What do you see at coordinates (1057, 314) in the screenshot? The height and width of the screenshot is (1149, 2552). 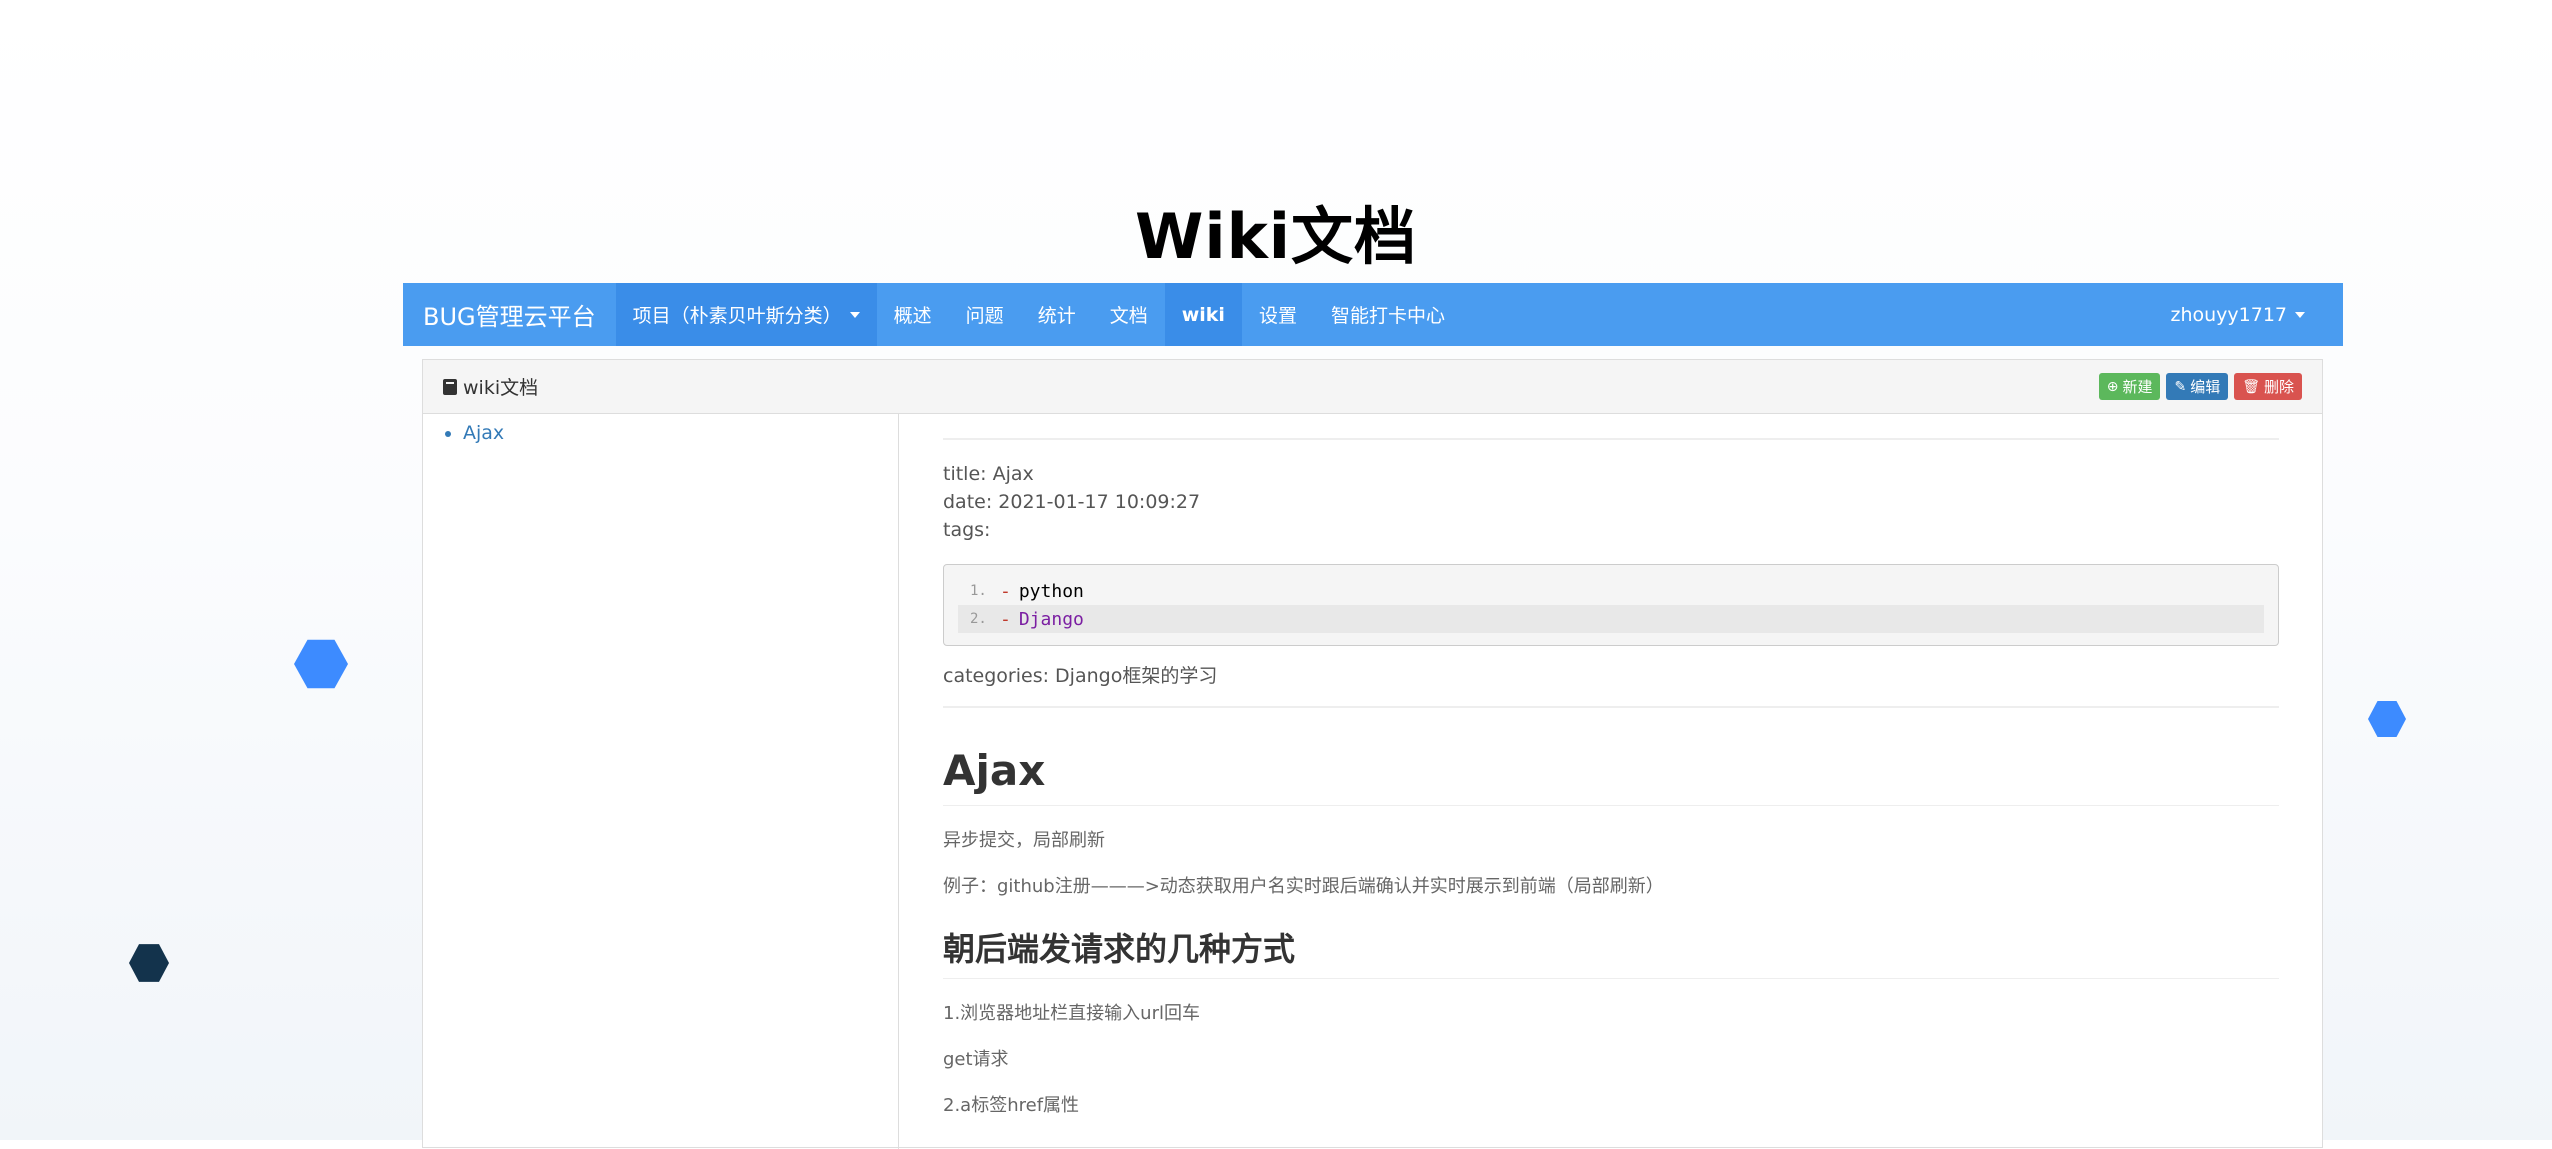 I see `nav-item-statistics: 统计` at bounding box center [1057, 314].